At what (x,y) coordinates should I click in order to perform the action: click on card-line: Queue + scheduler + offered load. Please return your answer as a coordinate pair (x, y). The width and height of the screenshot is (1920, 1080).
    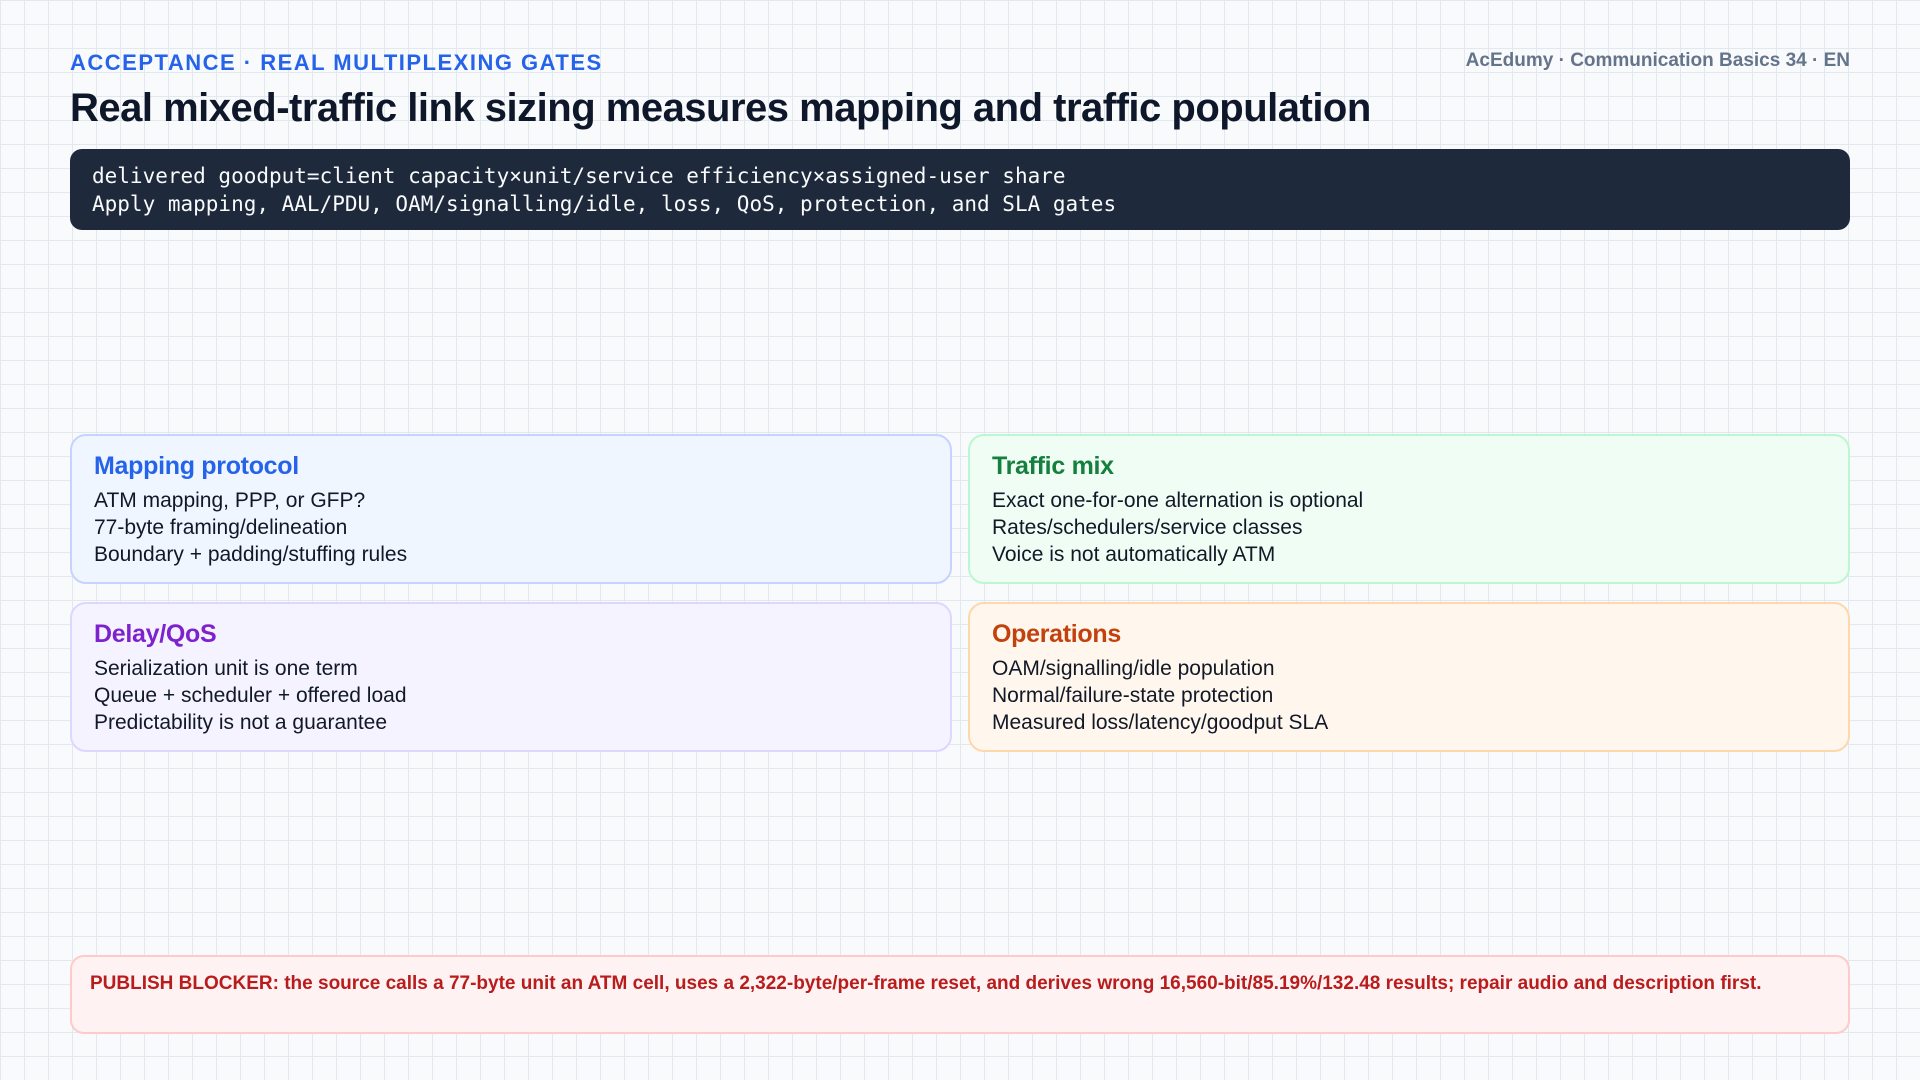
    Looking at the image, I should click on (250, 695).